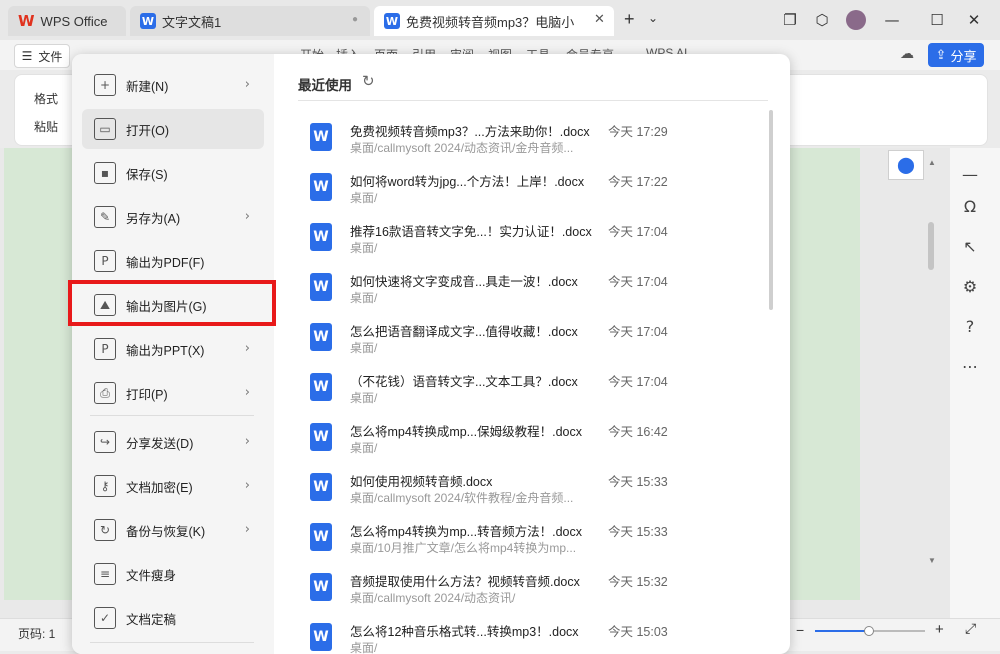 The image size is (1000, 654). What do you see at coordinates (939, 629) in the screenshot?
I see `zoom-in-icon: +` at bounding box center [939, 629].